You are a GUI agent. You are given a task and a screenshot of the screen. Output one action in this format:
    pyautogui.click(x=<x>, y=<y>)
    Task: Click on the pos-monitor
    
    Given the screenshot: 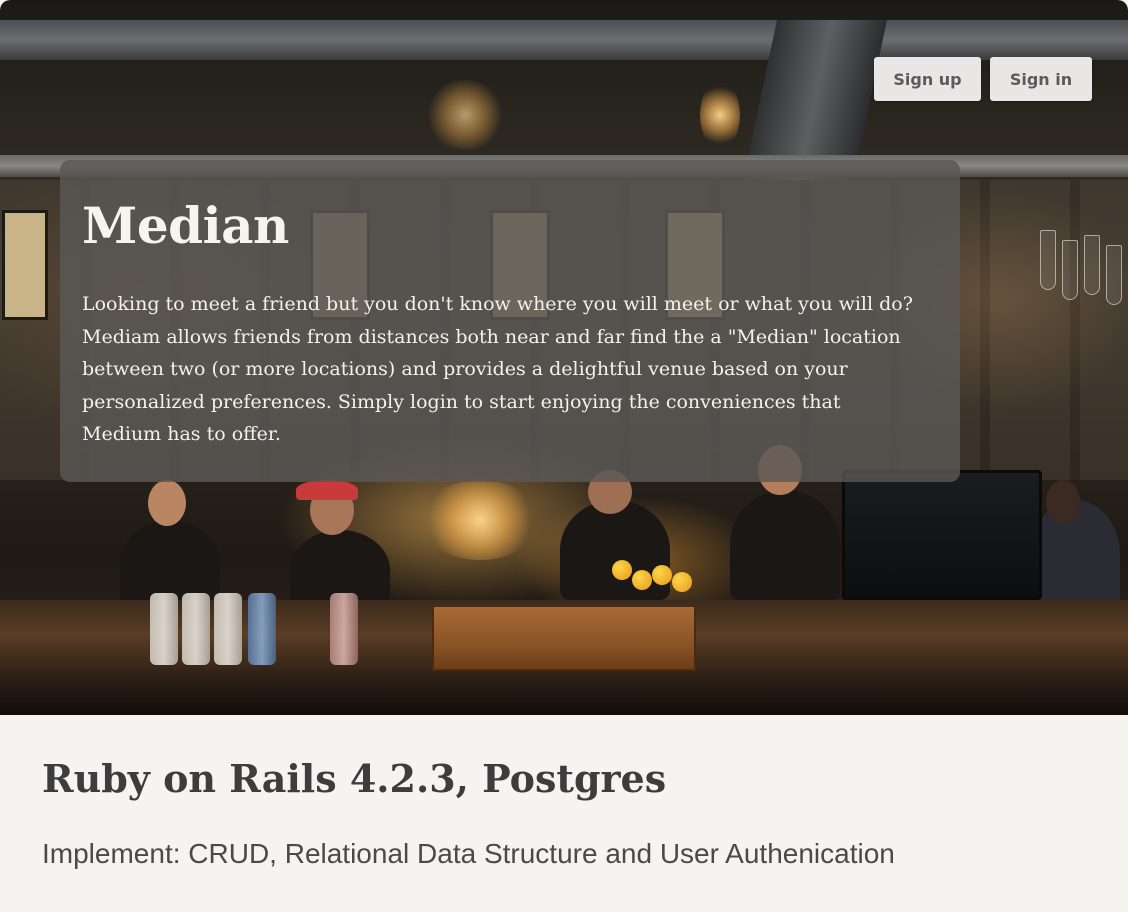 What is the action you would take?
    pyautogui.click(x=942, y=535)
    